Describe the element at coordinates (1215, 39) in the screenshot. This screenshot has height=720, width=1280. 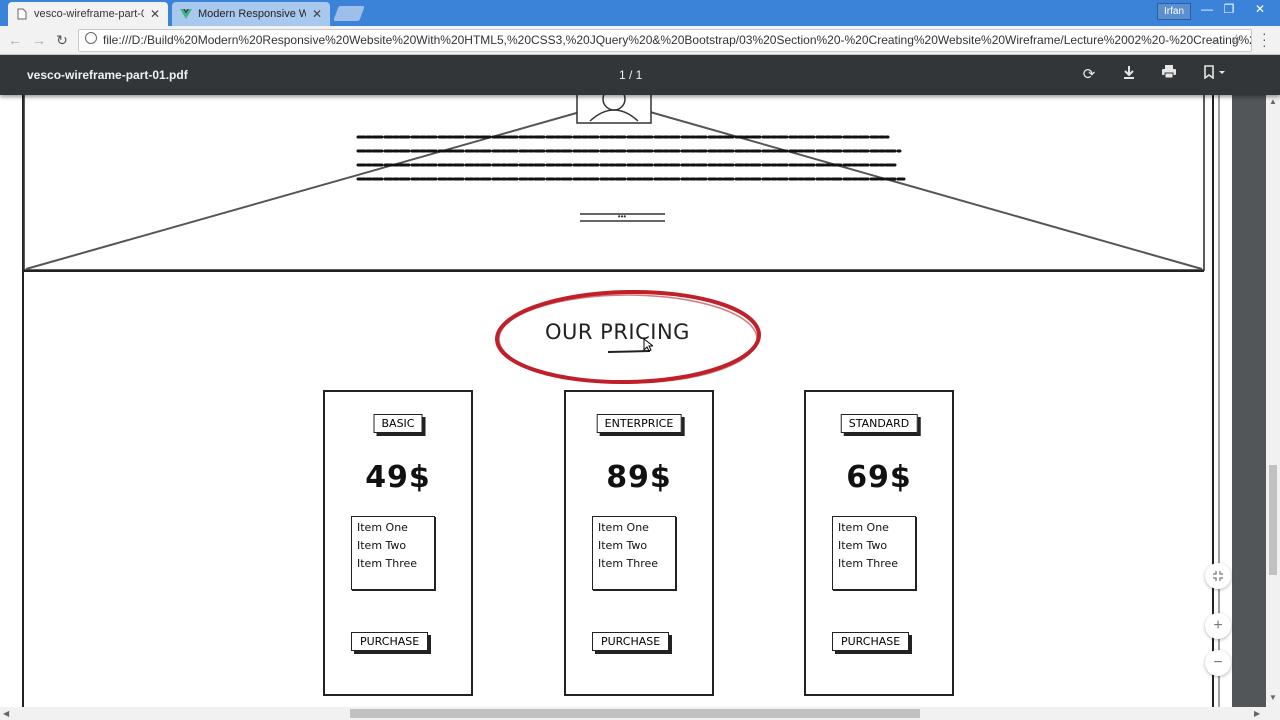
I see `zoom-magnifier-icon: ⌕` at that location.